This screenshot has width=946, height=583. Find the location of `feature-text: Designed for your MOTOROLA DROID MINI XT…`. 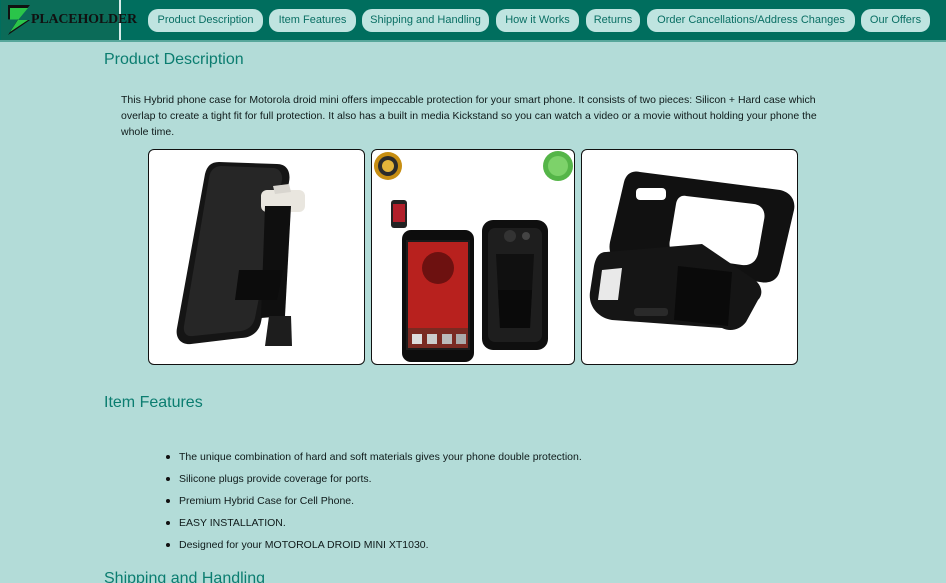

feature-text: Designed for your MOTOROLA DROID MINI XT… is located at coordinates (304, 544).